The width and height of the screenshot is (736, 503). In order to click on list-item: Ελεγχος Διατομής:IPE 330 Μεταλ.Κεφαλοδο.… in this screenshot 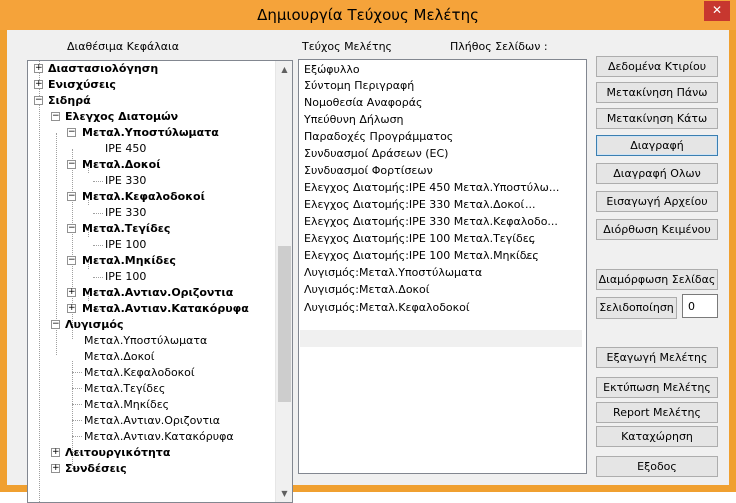, I will do `click(431, 222)`.